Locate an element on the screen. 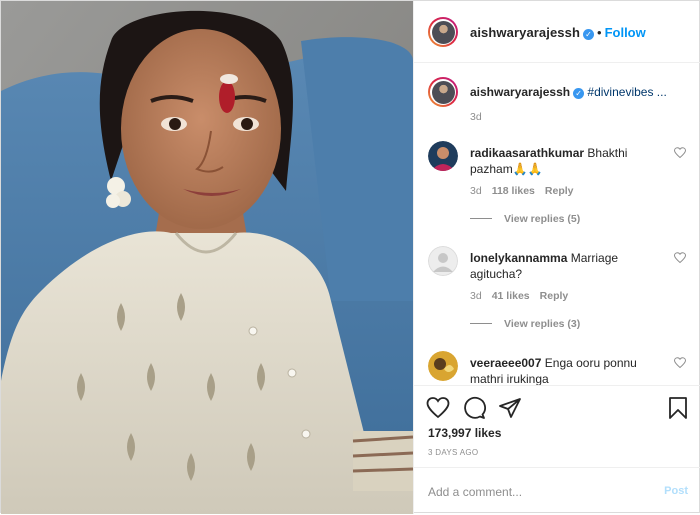 This screenshot has height=515, width=700. comment-bubble-icon is located at coordinates (474, 408).